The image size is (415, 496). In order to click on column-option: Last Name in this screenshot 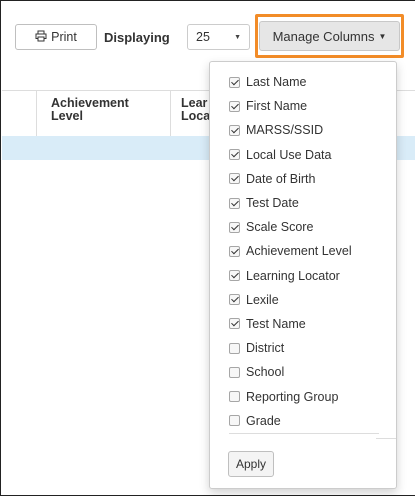, I will do `click(303, 82)`.